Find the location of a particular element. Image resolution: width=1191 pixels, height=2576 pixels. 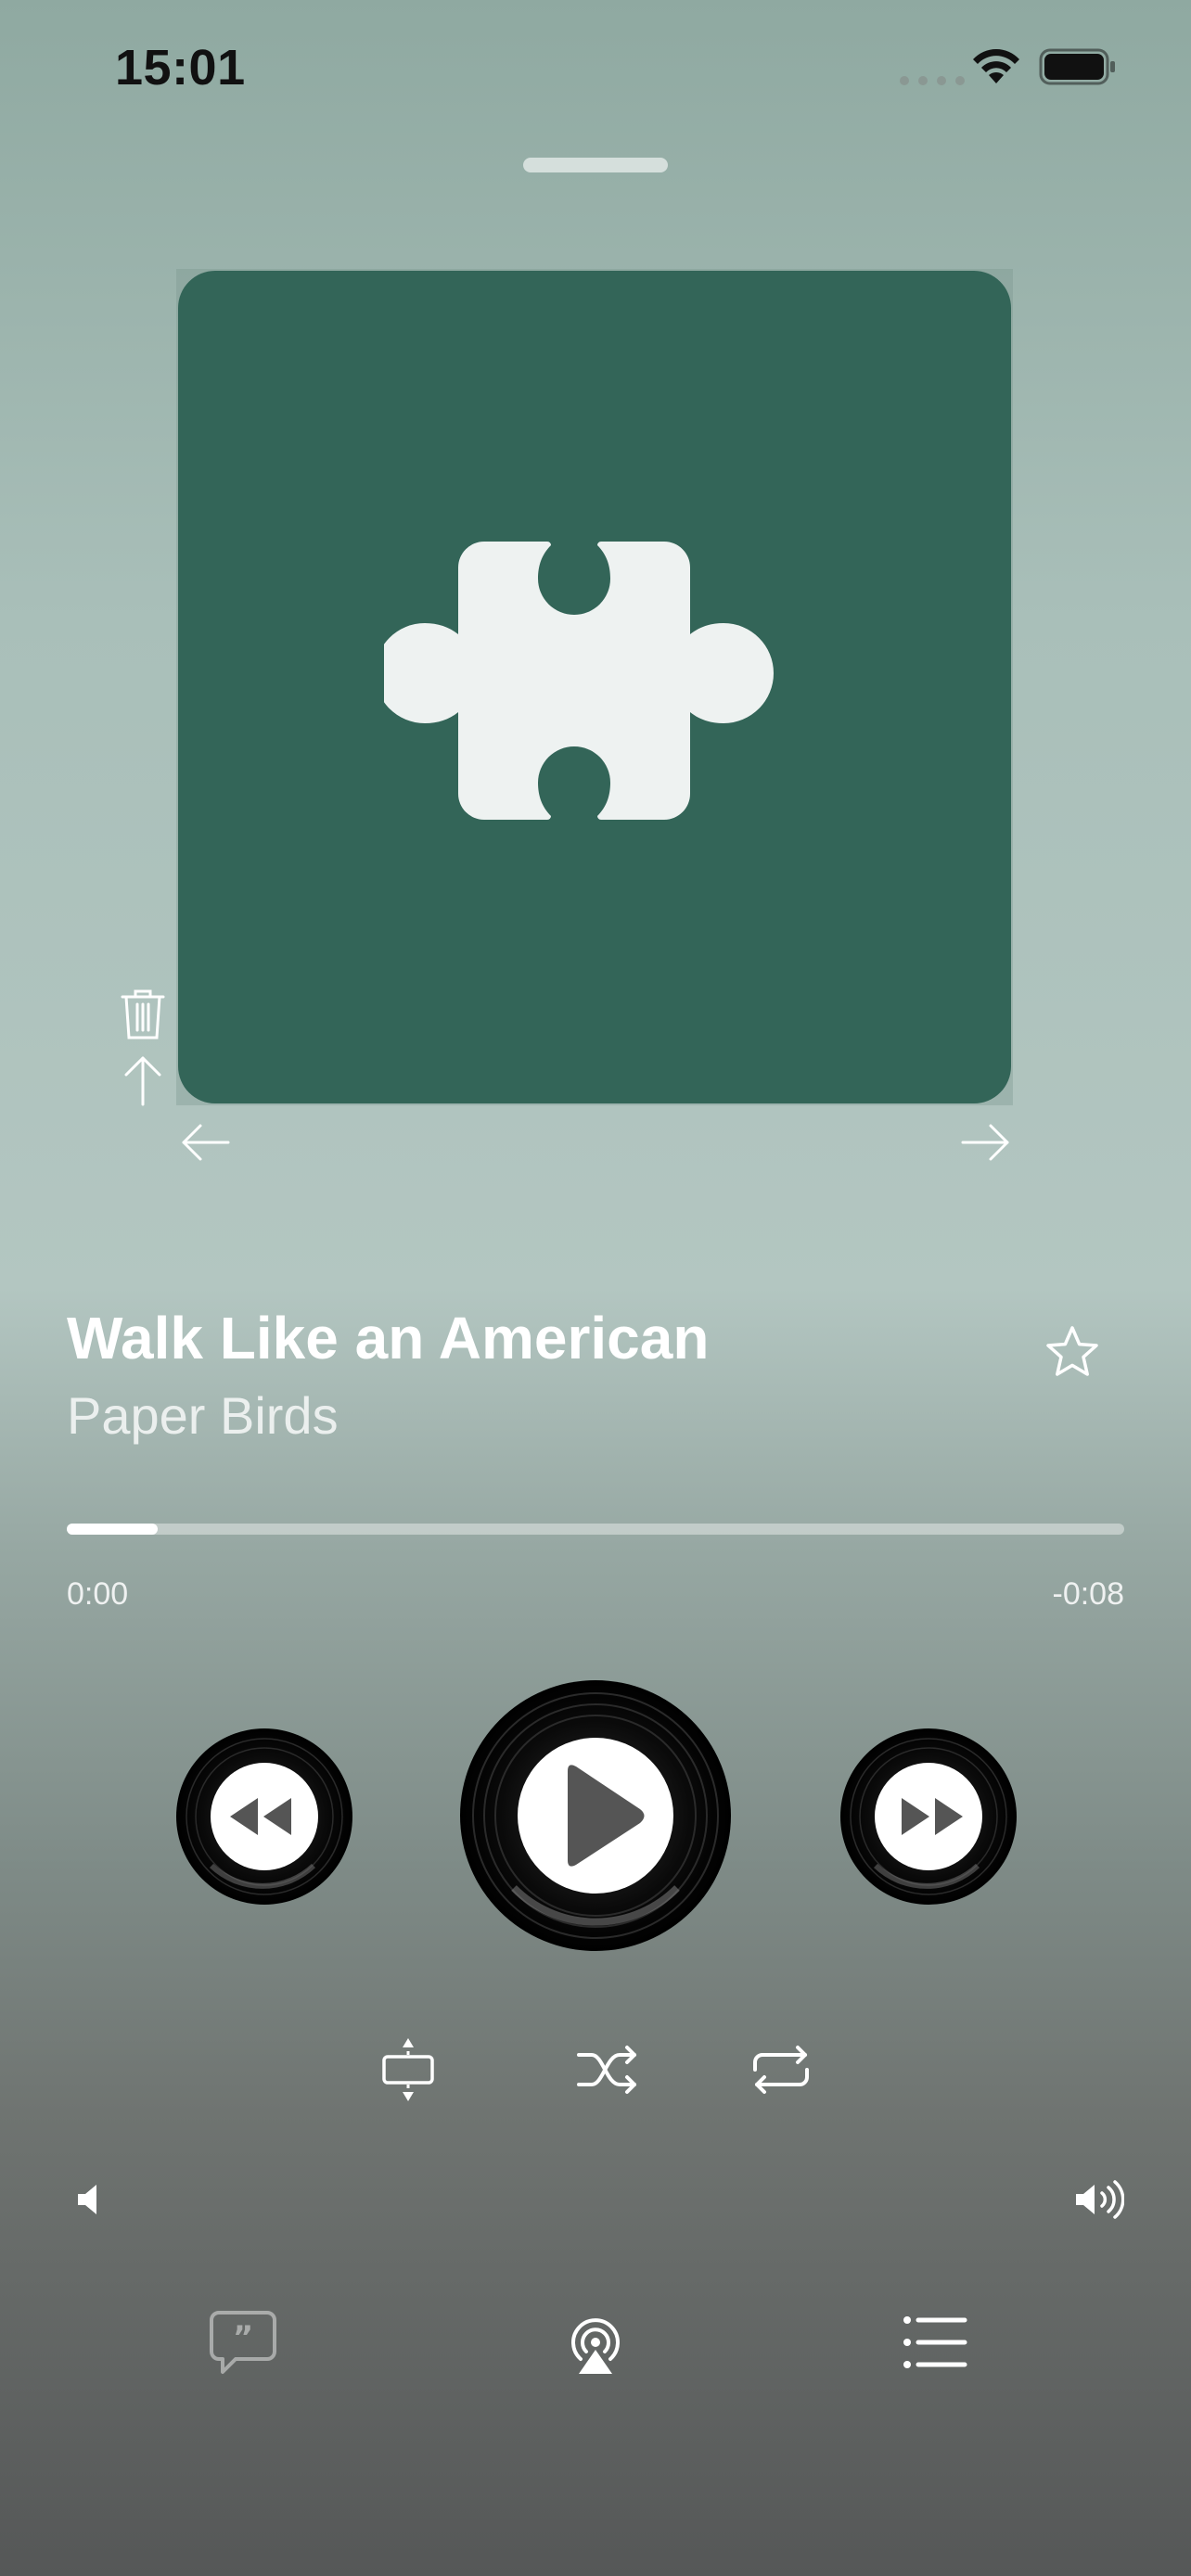

sheet-grabber is located at coordinates (595, 165).